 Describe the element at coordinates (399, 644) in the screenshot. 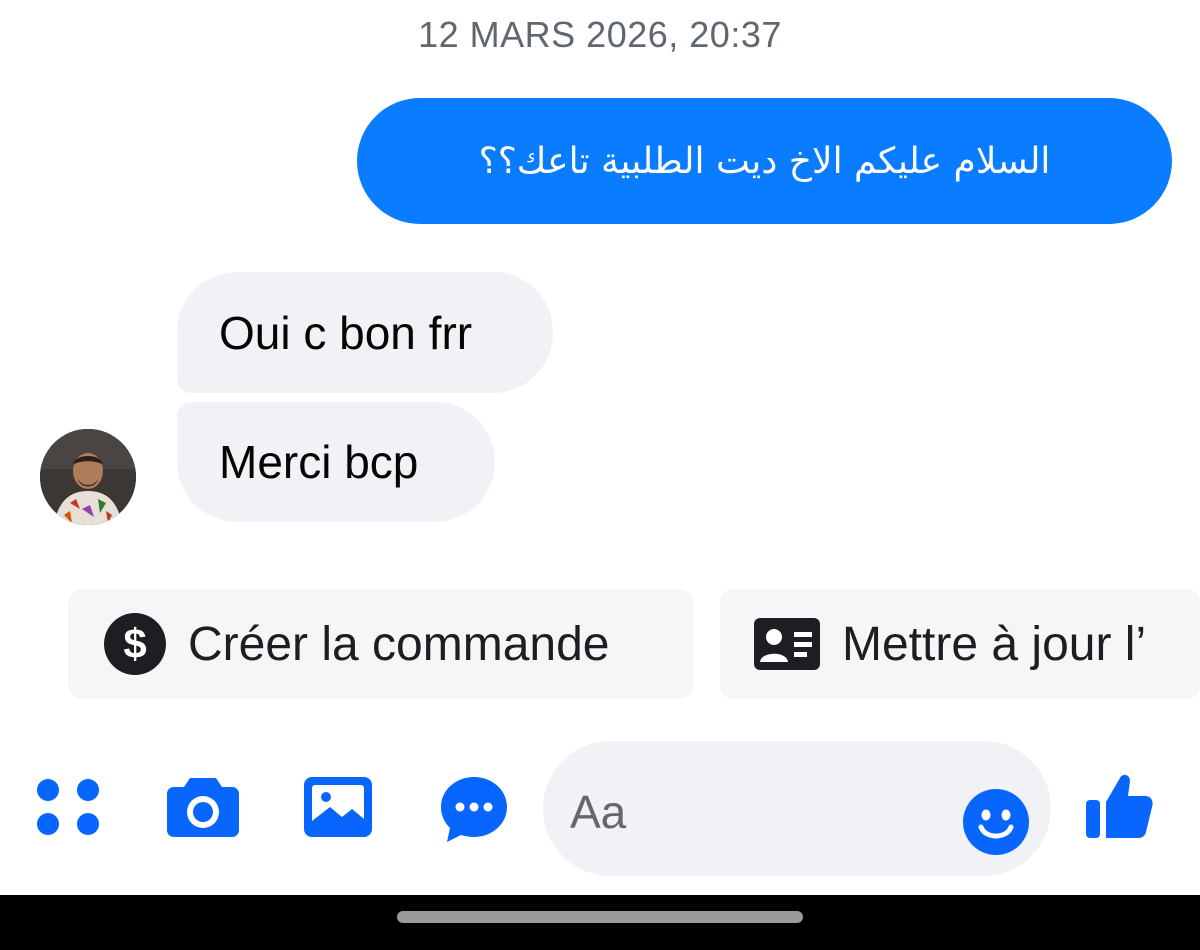

I see `create-order-label: Créer la commande` at that location.